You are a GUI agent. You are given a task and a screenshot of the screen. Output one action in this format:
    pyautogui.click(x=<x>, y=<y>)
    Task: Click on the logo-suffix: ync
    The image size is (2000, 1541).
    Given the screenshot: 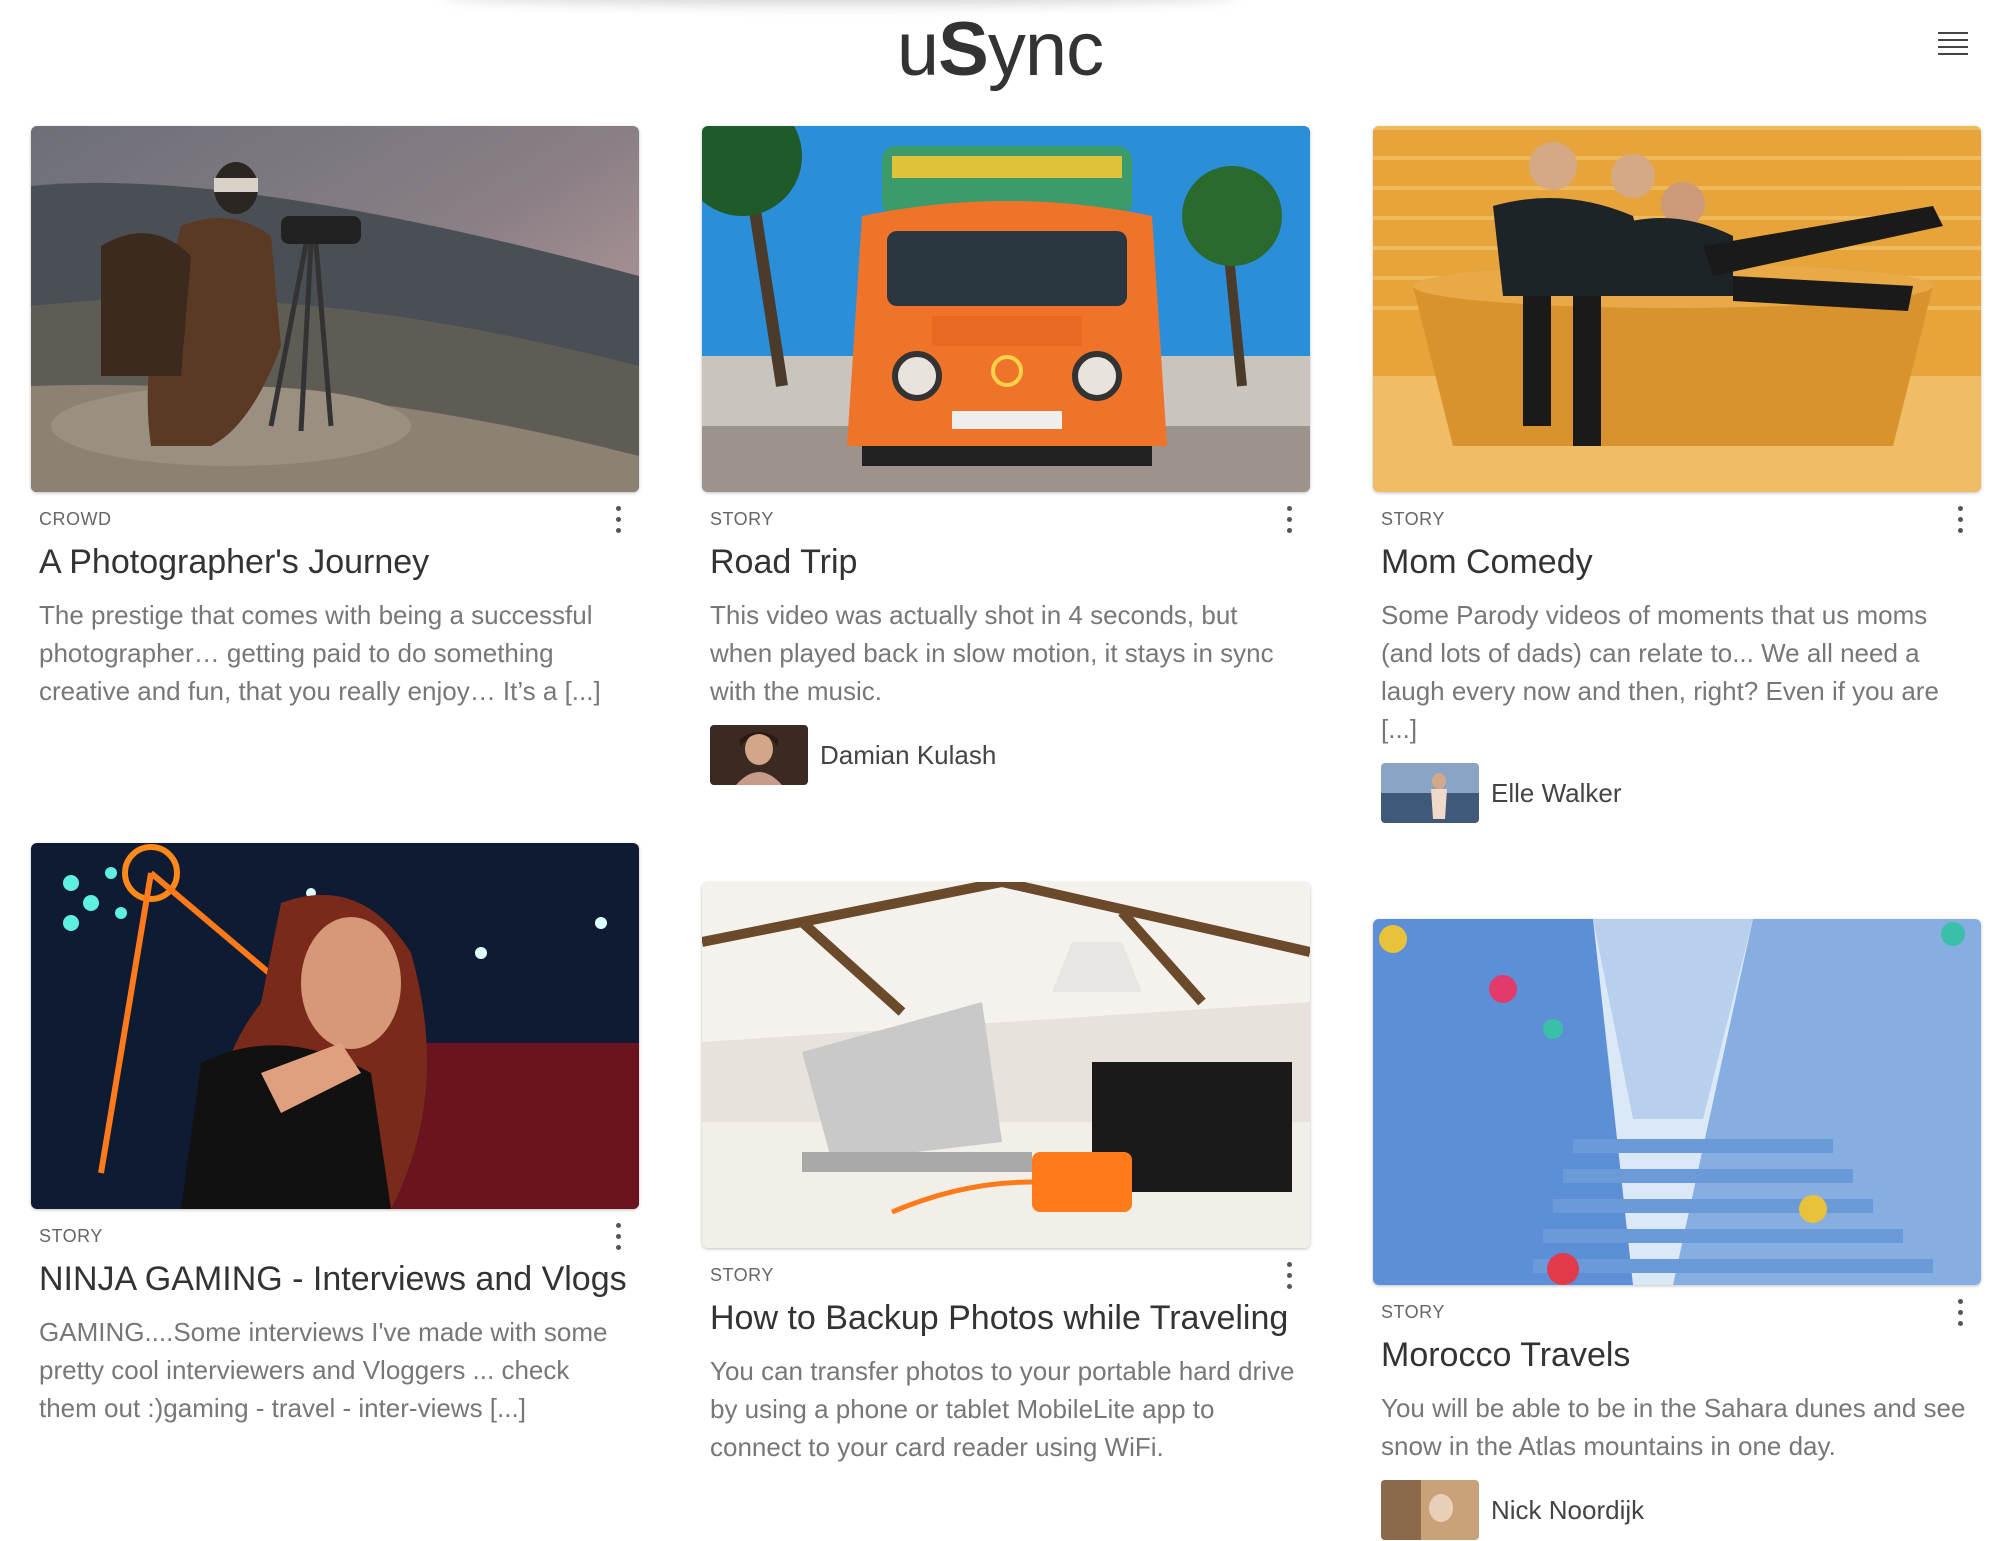 What is the action you would take?
    pyautogui.click(x=1045, y=49)
    